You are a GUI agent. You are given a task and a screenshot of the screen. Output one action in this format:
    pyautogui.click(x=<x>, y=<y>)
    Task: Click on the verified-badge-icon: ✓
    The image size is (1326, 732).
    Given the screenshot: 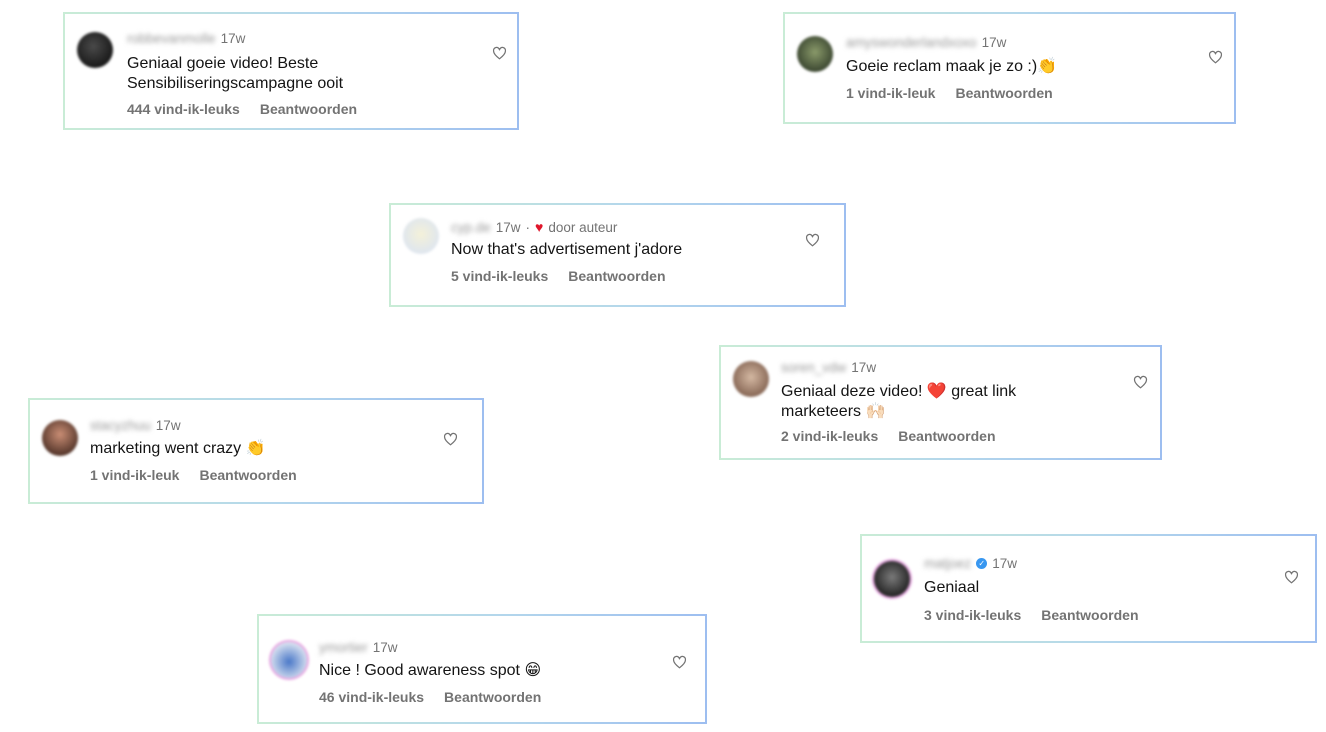 What is the action you would take?
    pyautogui.click(x=982, y=563)
    